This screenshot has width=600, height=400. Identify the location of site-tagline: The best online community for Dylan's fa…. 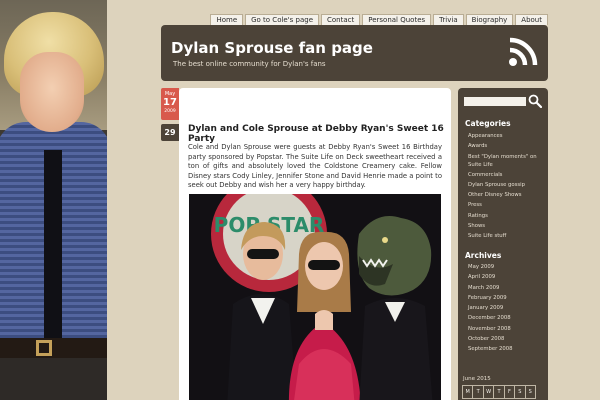
(249, 64).